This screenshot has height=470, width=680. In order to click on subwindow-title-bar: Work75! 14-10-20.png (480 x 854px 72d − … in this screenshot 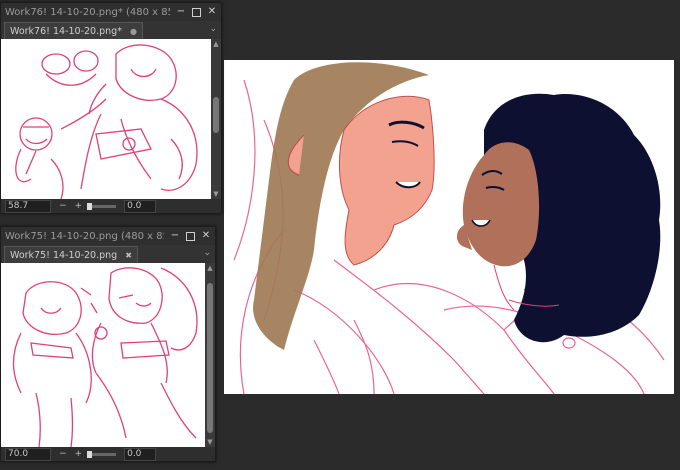, I will do `click(108, 236)`.